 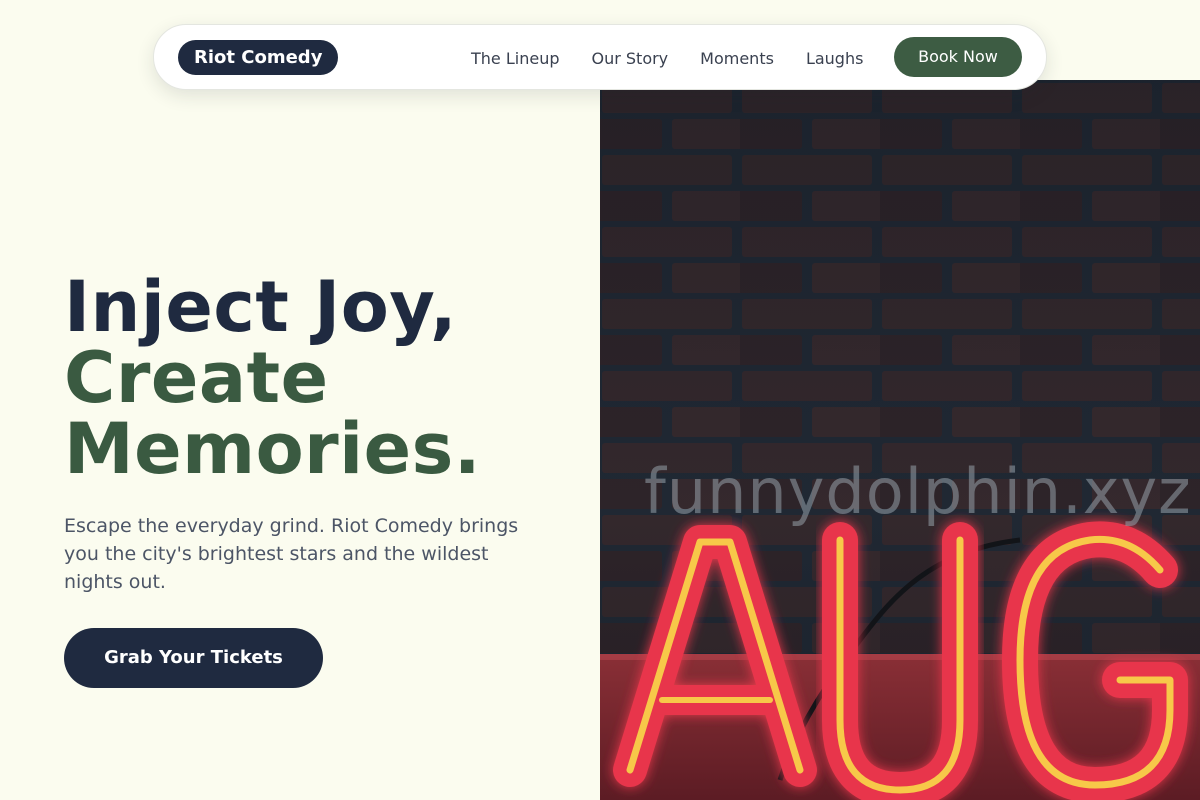 What do you see at coordinates (261, 307) in the screenshot?
I see `headline-line-1: Inject Joy,` at bounding box center [261, 307].